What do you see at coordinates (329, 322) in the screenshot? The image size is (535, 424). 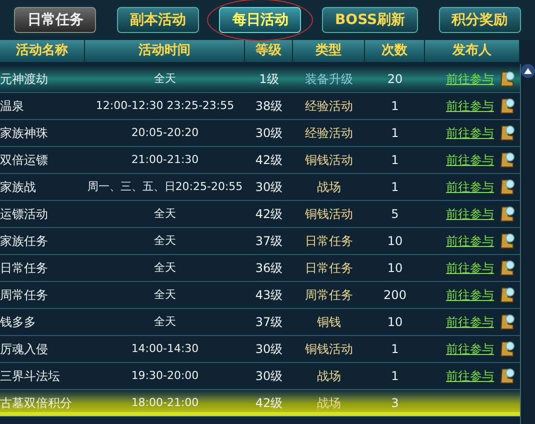 I see `table-cell: 铜钱` at bounding box center [329, 322].